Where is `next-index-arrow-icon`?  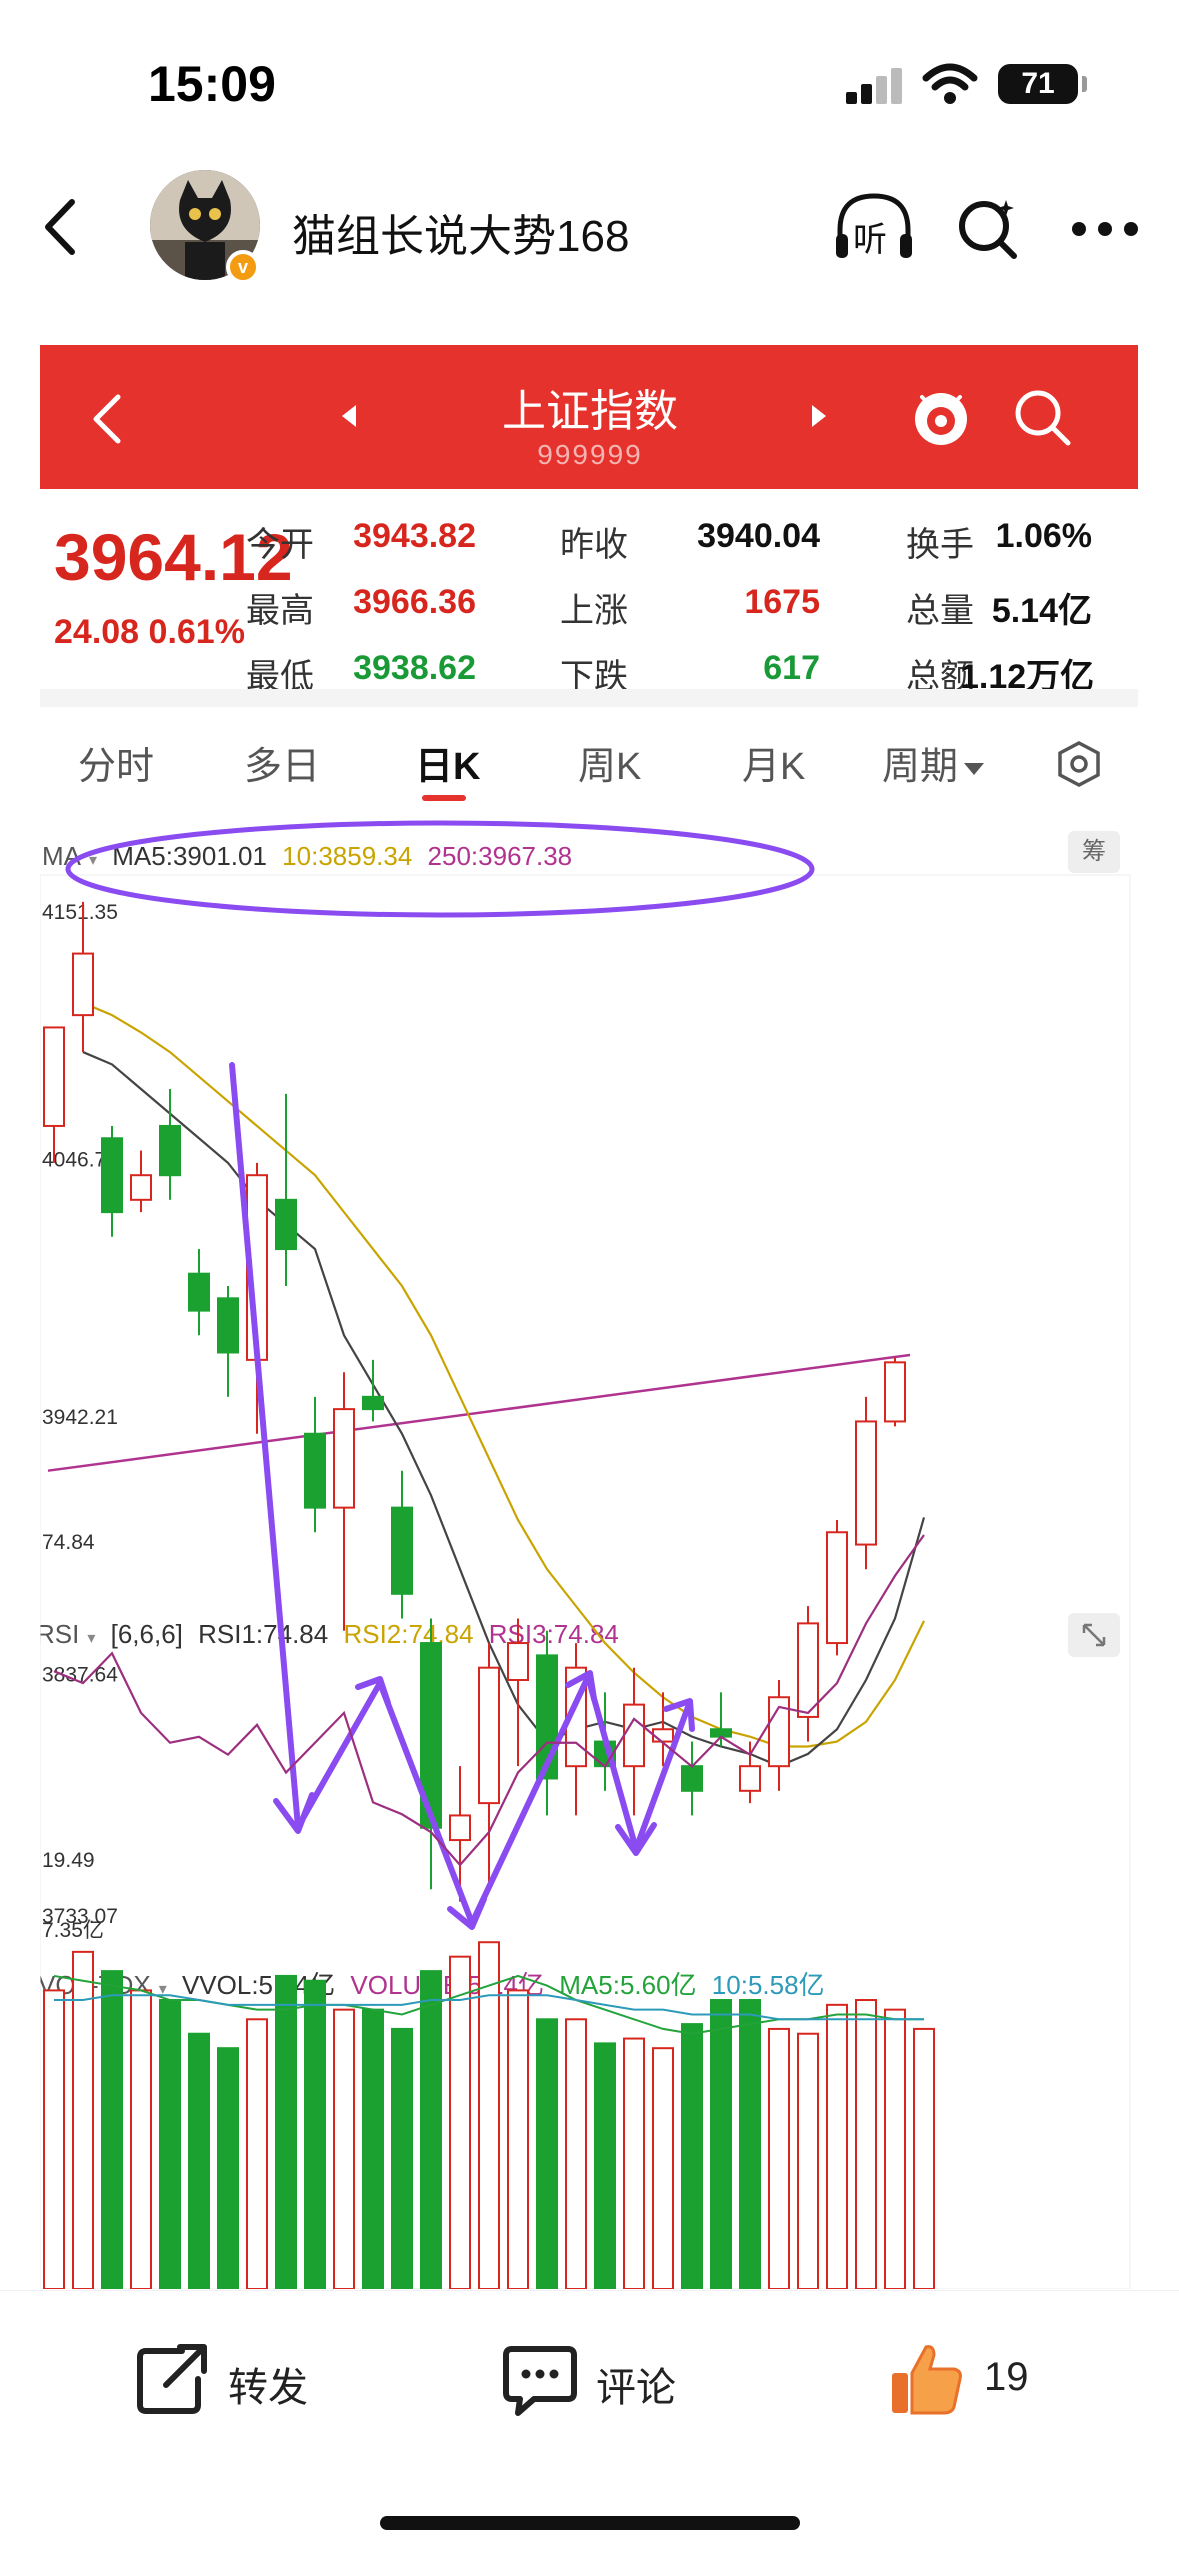 next-index-arrow-icon is located at coordinates (819, 416).